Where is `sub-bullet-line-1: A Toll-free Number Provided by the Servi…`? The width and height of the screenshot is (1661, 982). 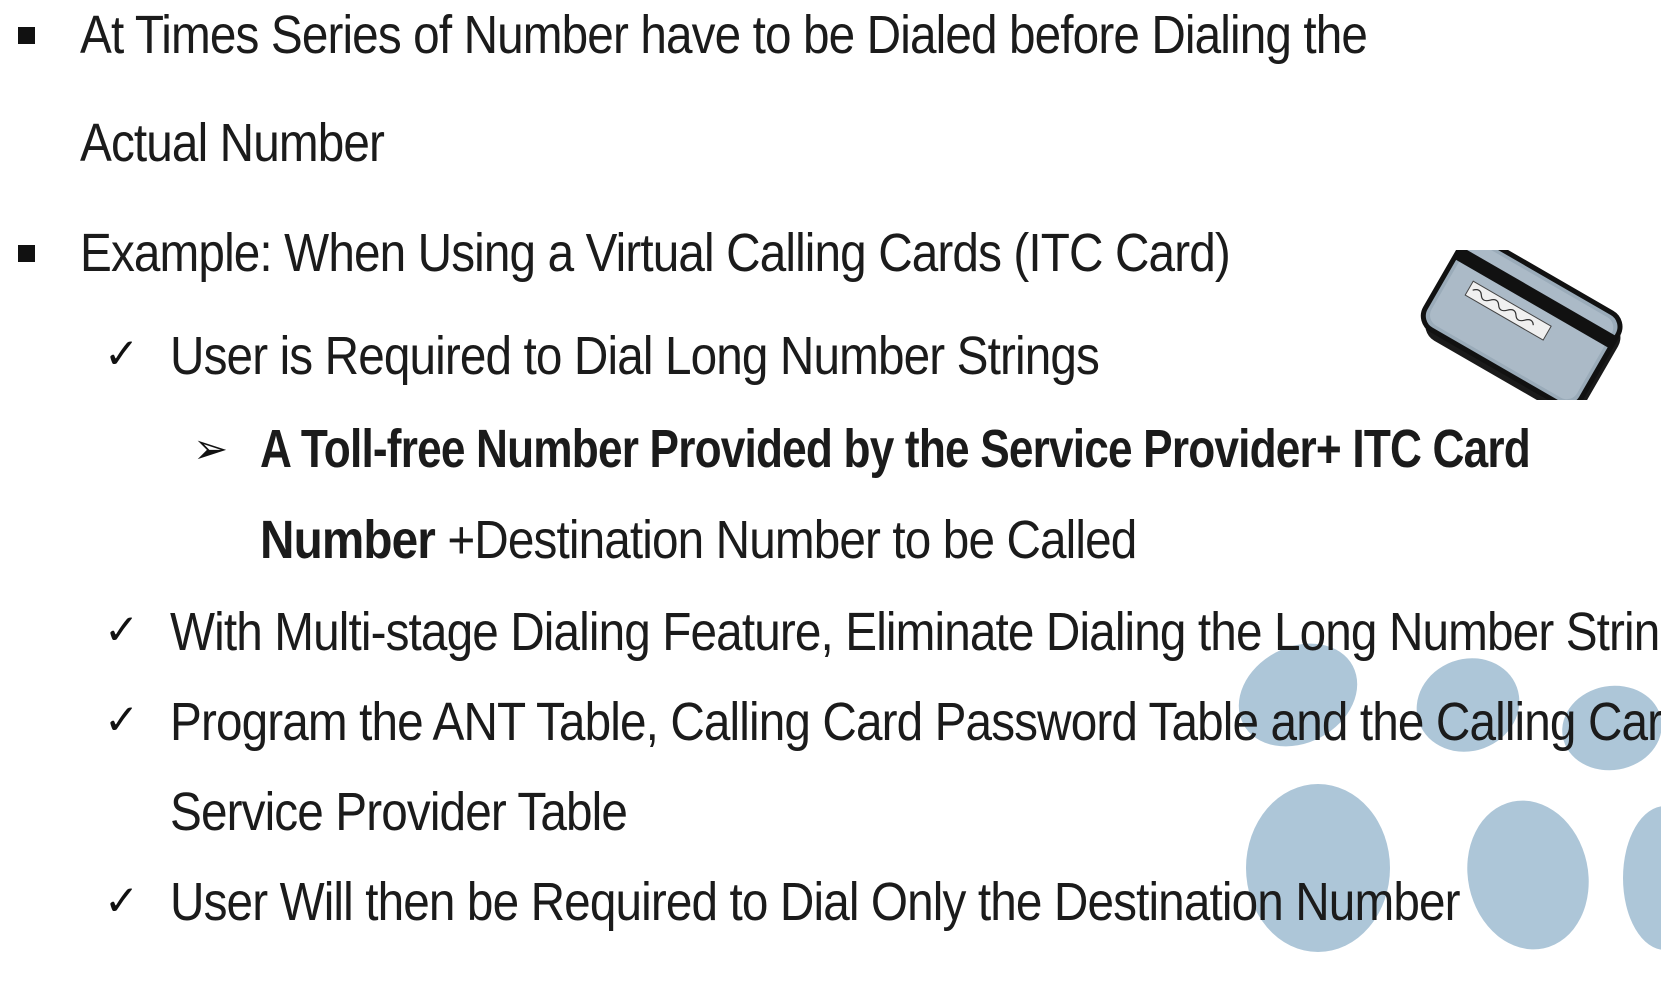 sub-bullet-line-1: A Toll-free Number Provided by the Servi… is located at coordinates (895, 449).